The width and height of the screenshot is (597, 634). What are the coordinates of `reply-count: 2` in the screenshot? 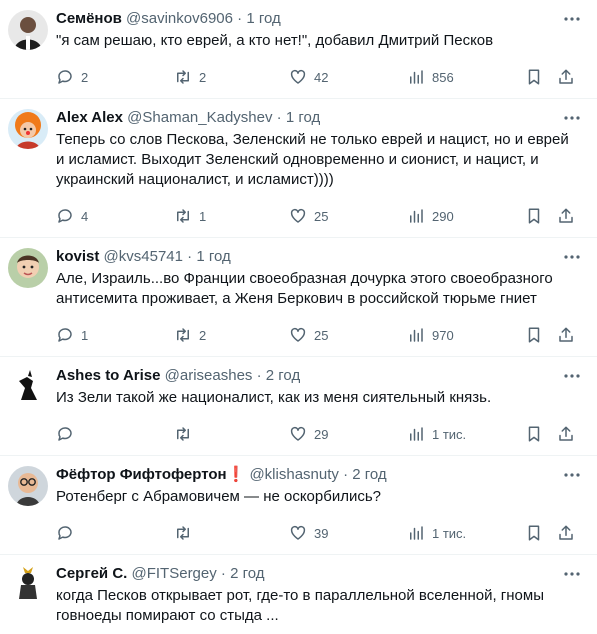 It's located at (85, 77).